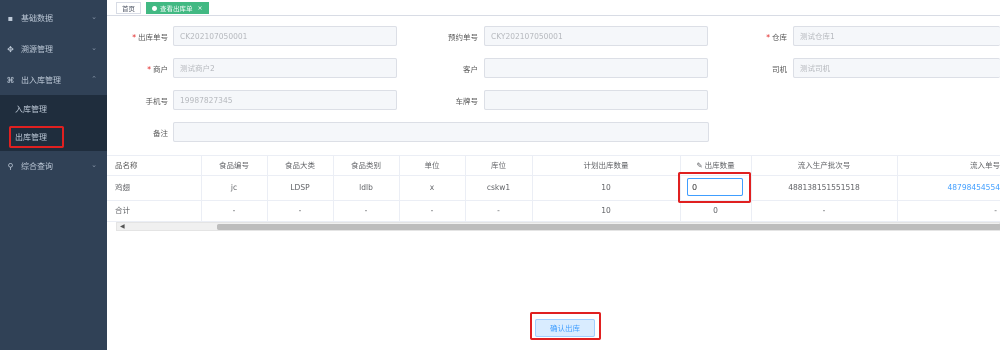 Image resolution: width=1000 pixels, height=350 pixels. Describe the element at coordinates (896, 36) in the screenshot. I see `warehouse-field: 测试仓库1` at that location.